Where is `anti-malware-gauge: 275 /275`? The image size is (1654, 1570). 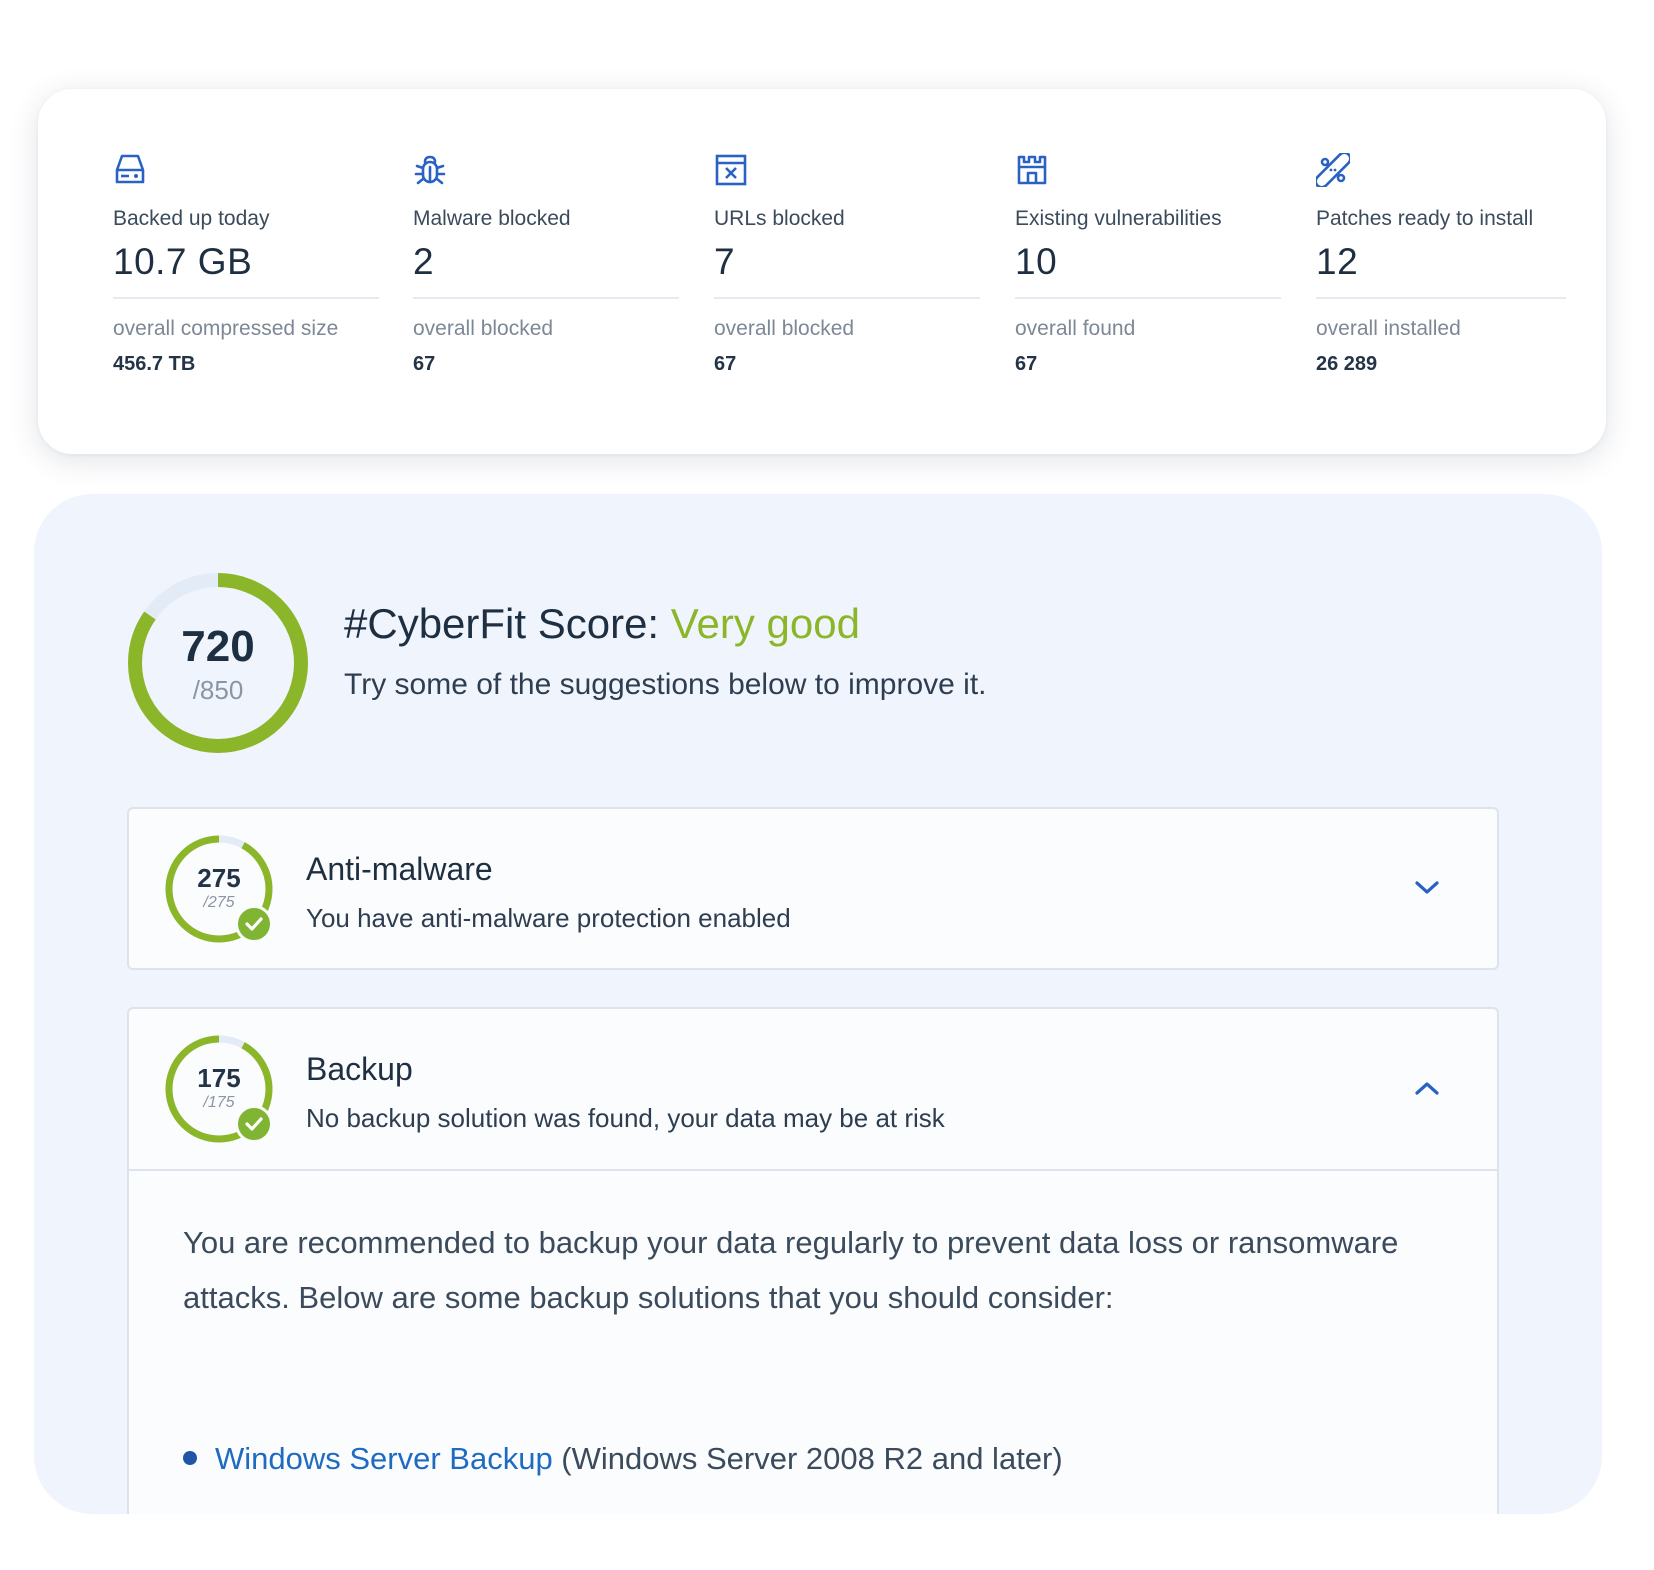
anti-malware-gauge: 275 /275 is located at coordinates (219, 889).